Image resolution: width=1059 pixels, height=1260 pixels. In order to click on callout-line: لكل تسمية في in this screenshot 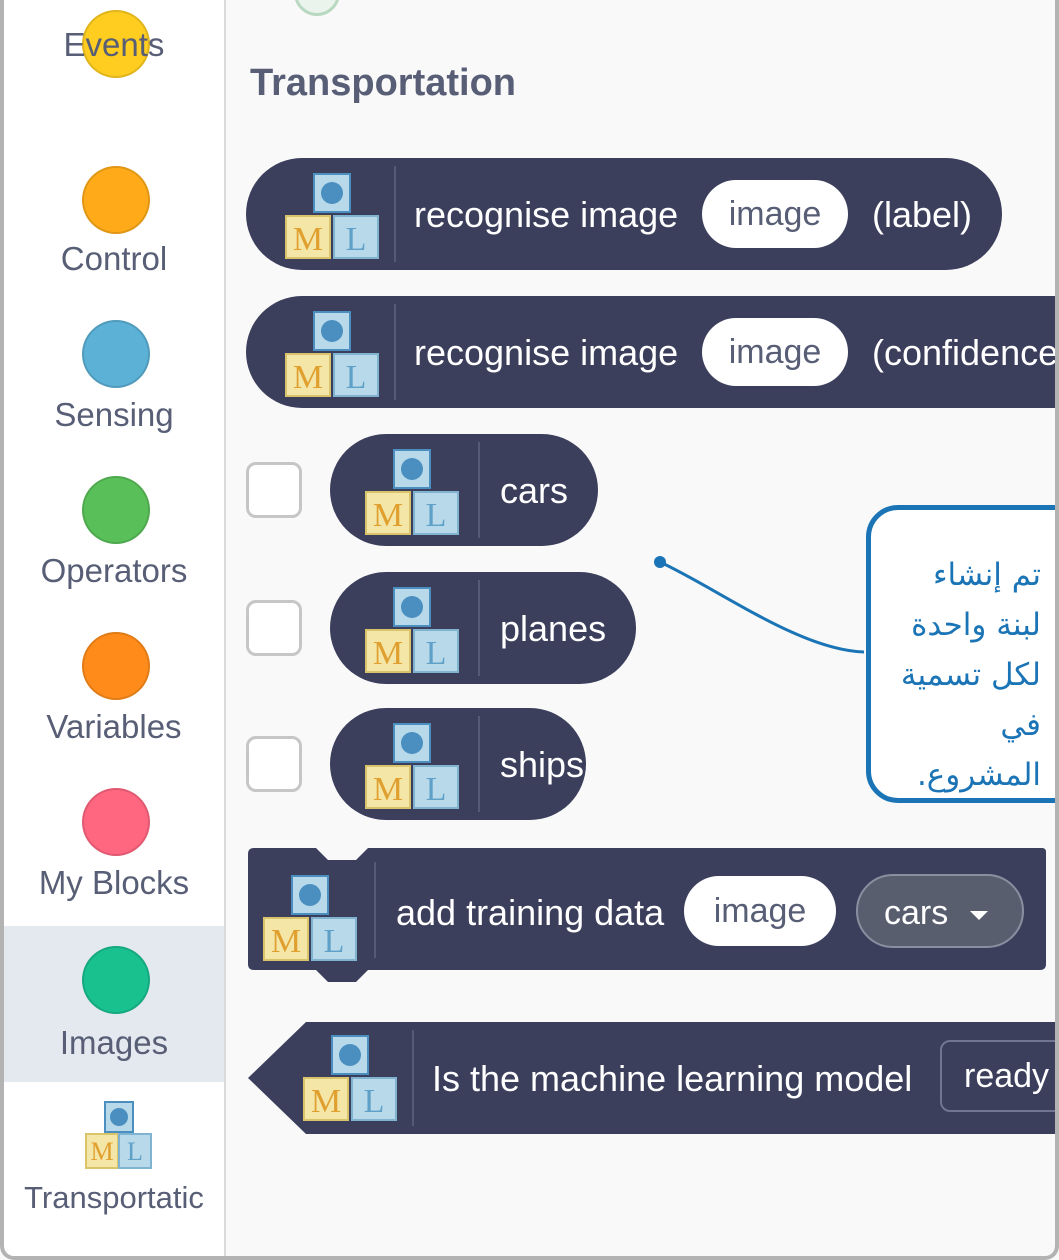, I will do `click(970, 700)`.